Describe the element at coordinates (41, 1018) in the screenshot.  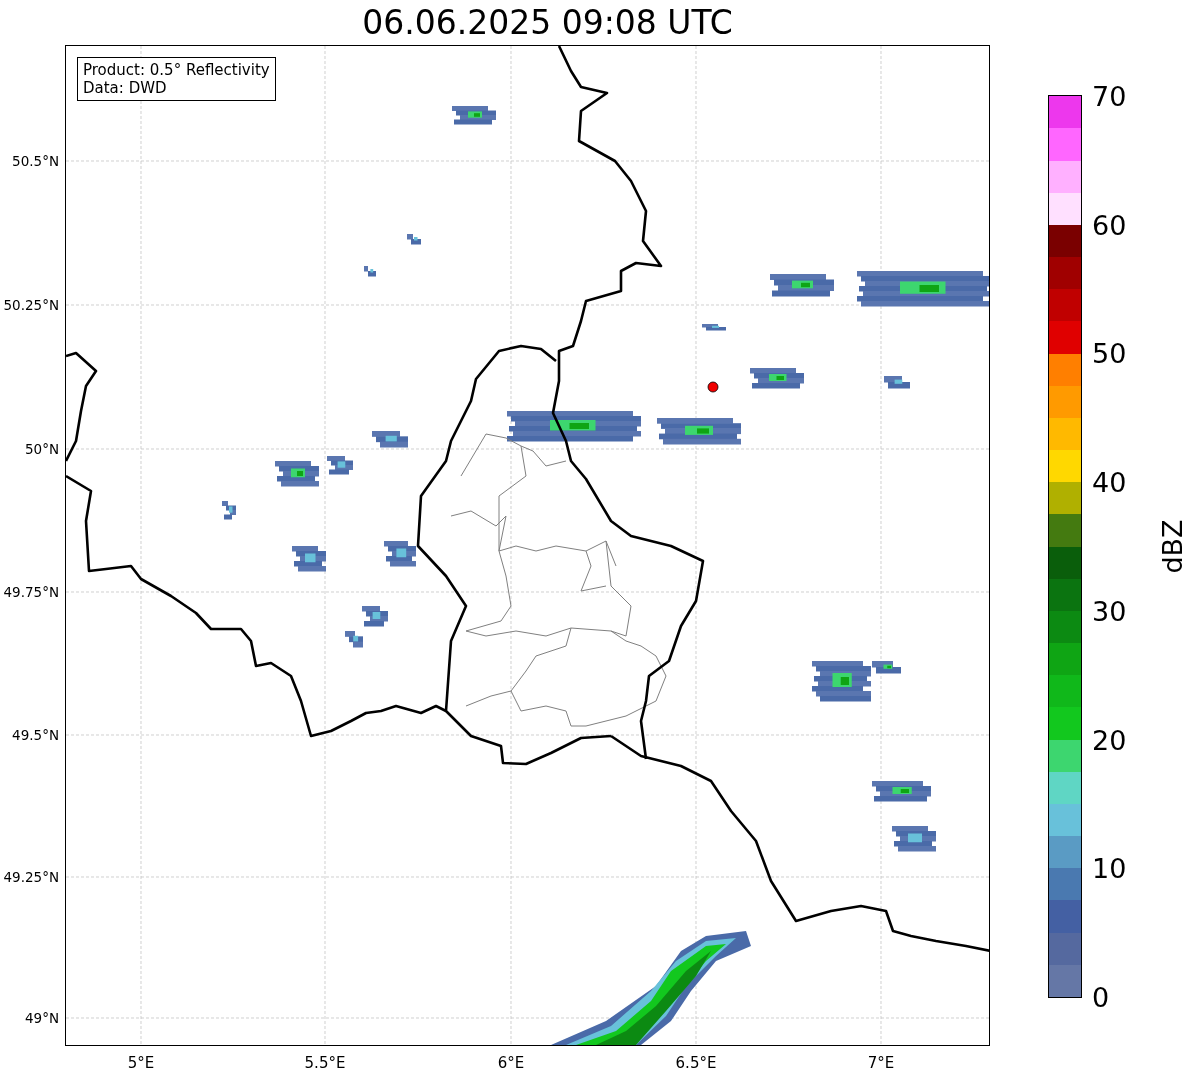
I see `latitude-label: 49°N` at that location.